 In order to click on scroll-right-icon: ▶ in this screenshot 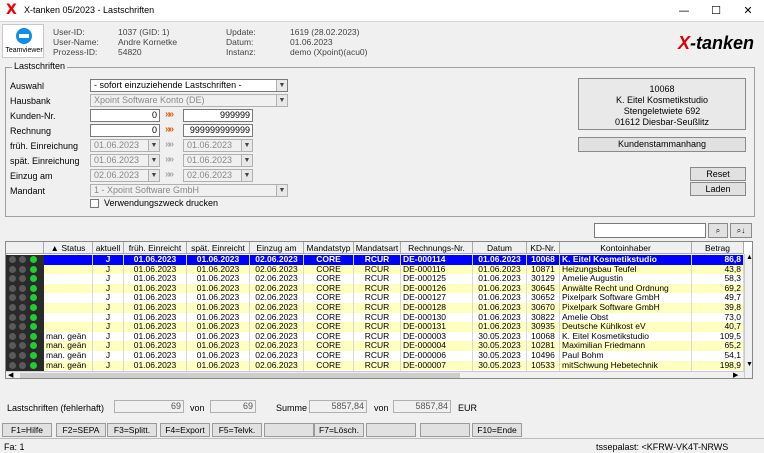, I will do `click(735, 375)`.